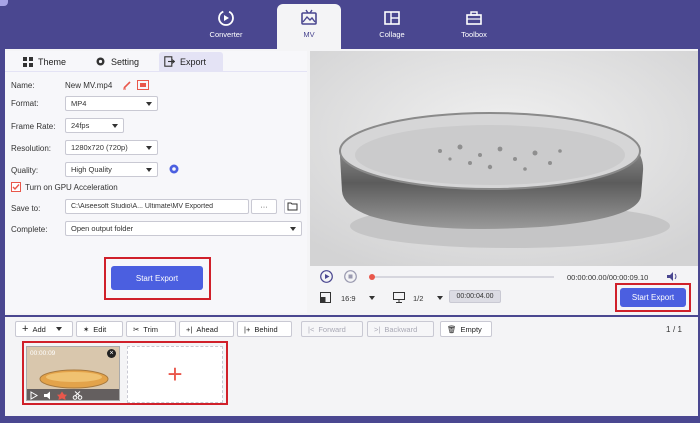 This screenshot has width=700, height=423. I want to click on edit-button: ✶ Edit, so click(99, 329).